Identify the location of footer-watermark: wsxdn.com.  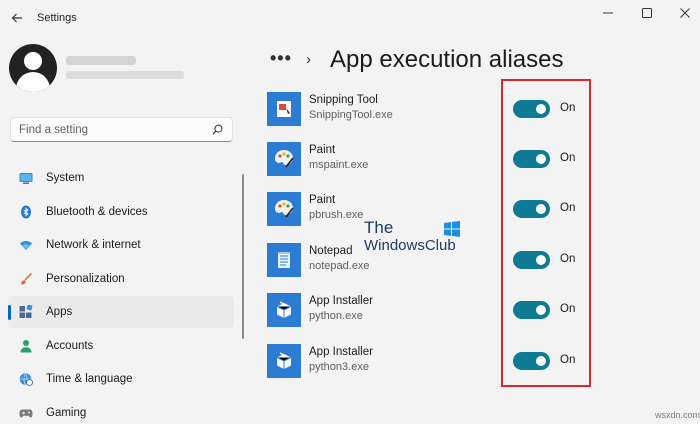
(677, 415).